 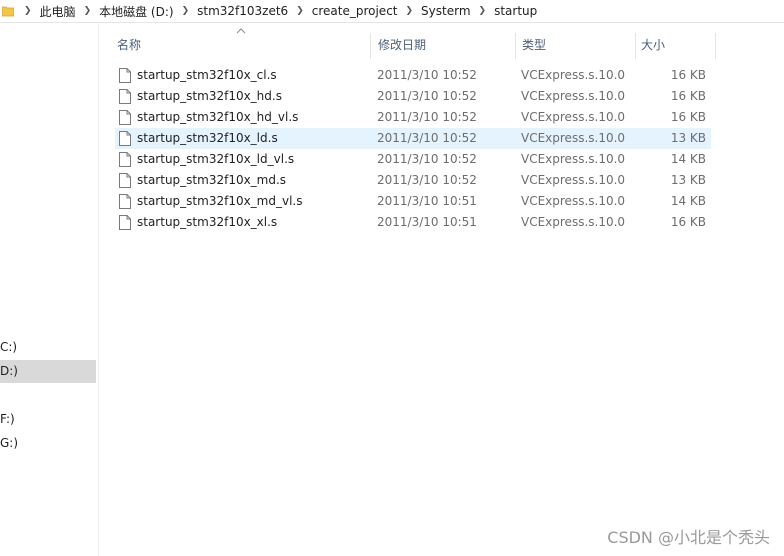 I want to click on column-header: 名称 修改日期 类型 大小, so click(x=441, y=45).